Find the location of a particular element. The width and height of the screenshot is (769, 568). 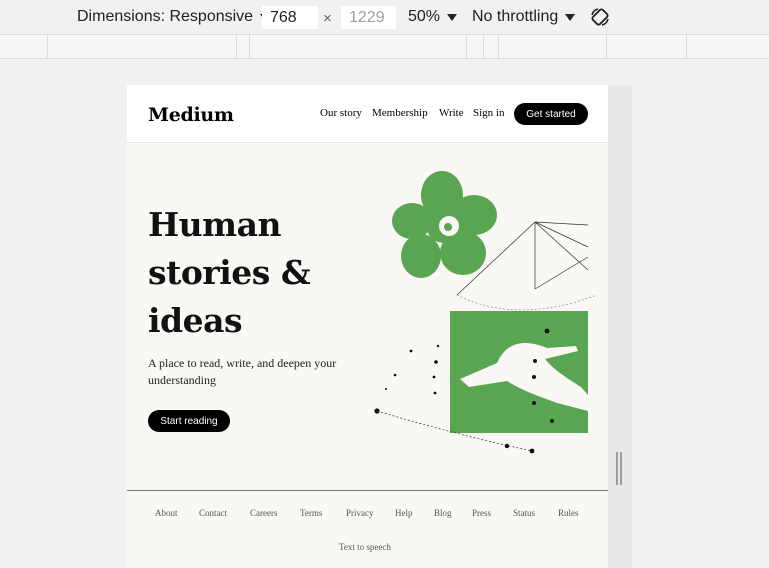

throttling-dropdown: No throttling is located at coordinates (524, 17).